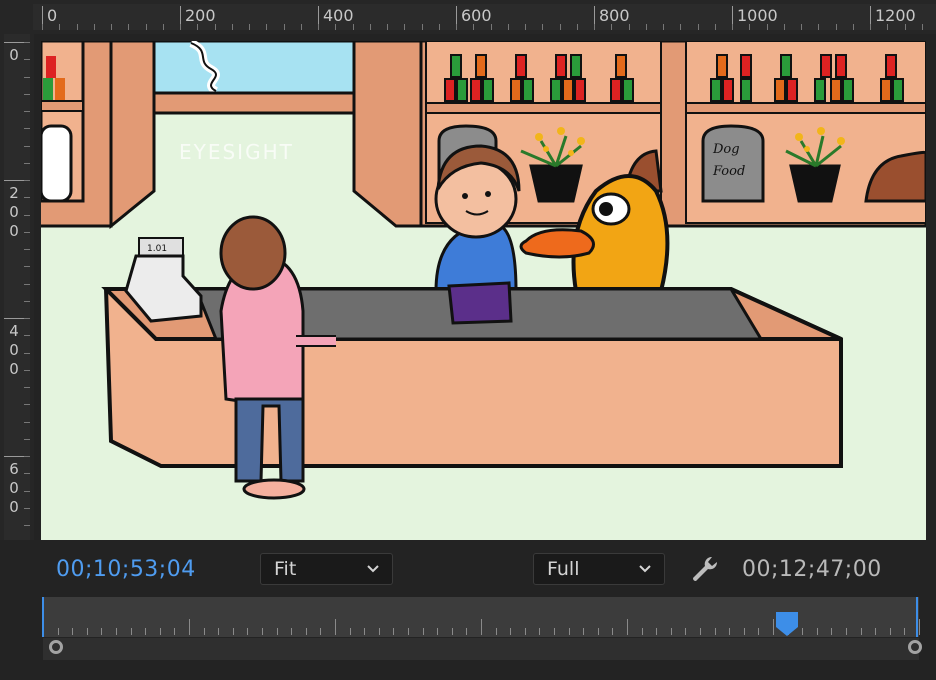 This screenshot has width=936, height=680. I want to click on register-display-text: 1.01, so click(157, 249).